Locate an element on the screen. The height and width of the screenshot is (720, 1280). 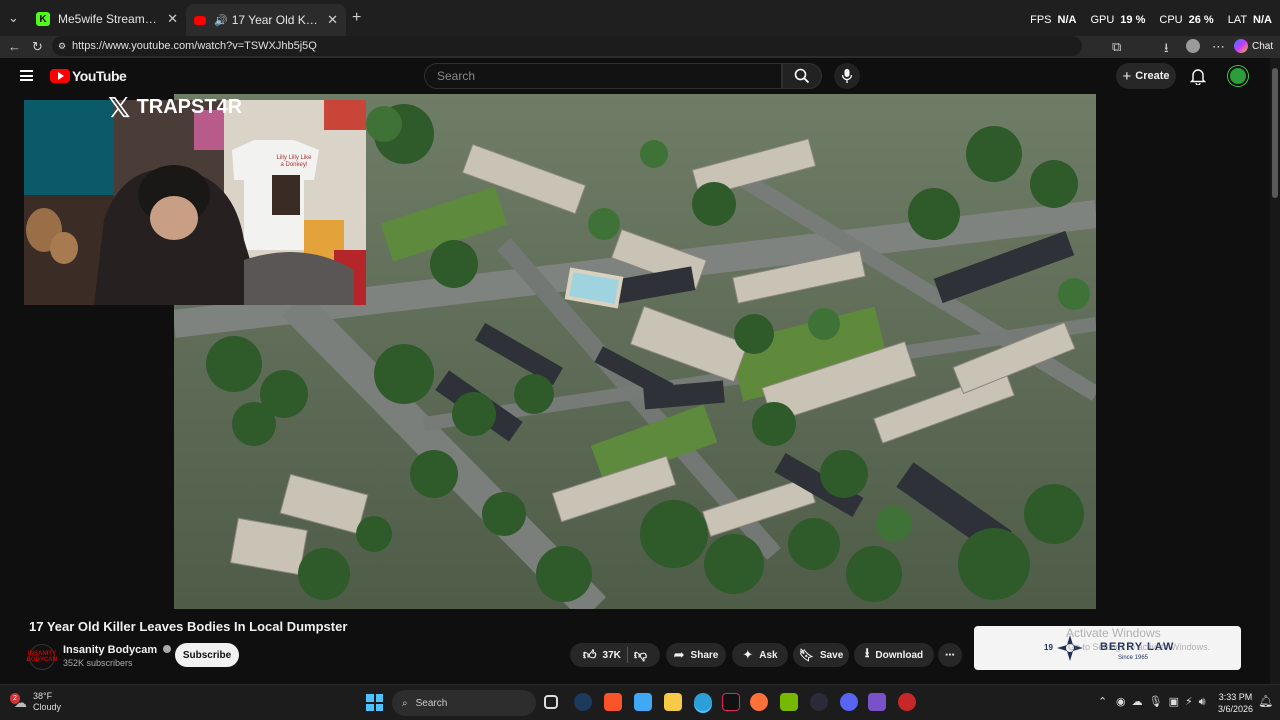
fps-stat: FPS N/A is located at coordinates (1053, 20).